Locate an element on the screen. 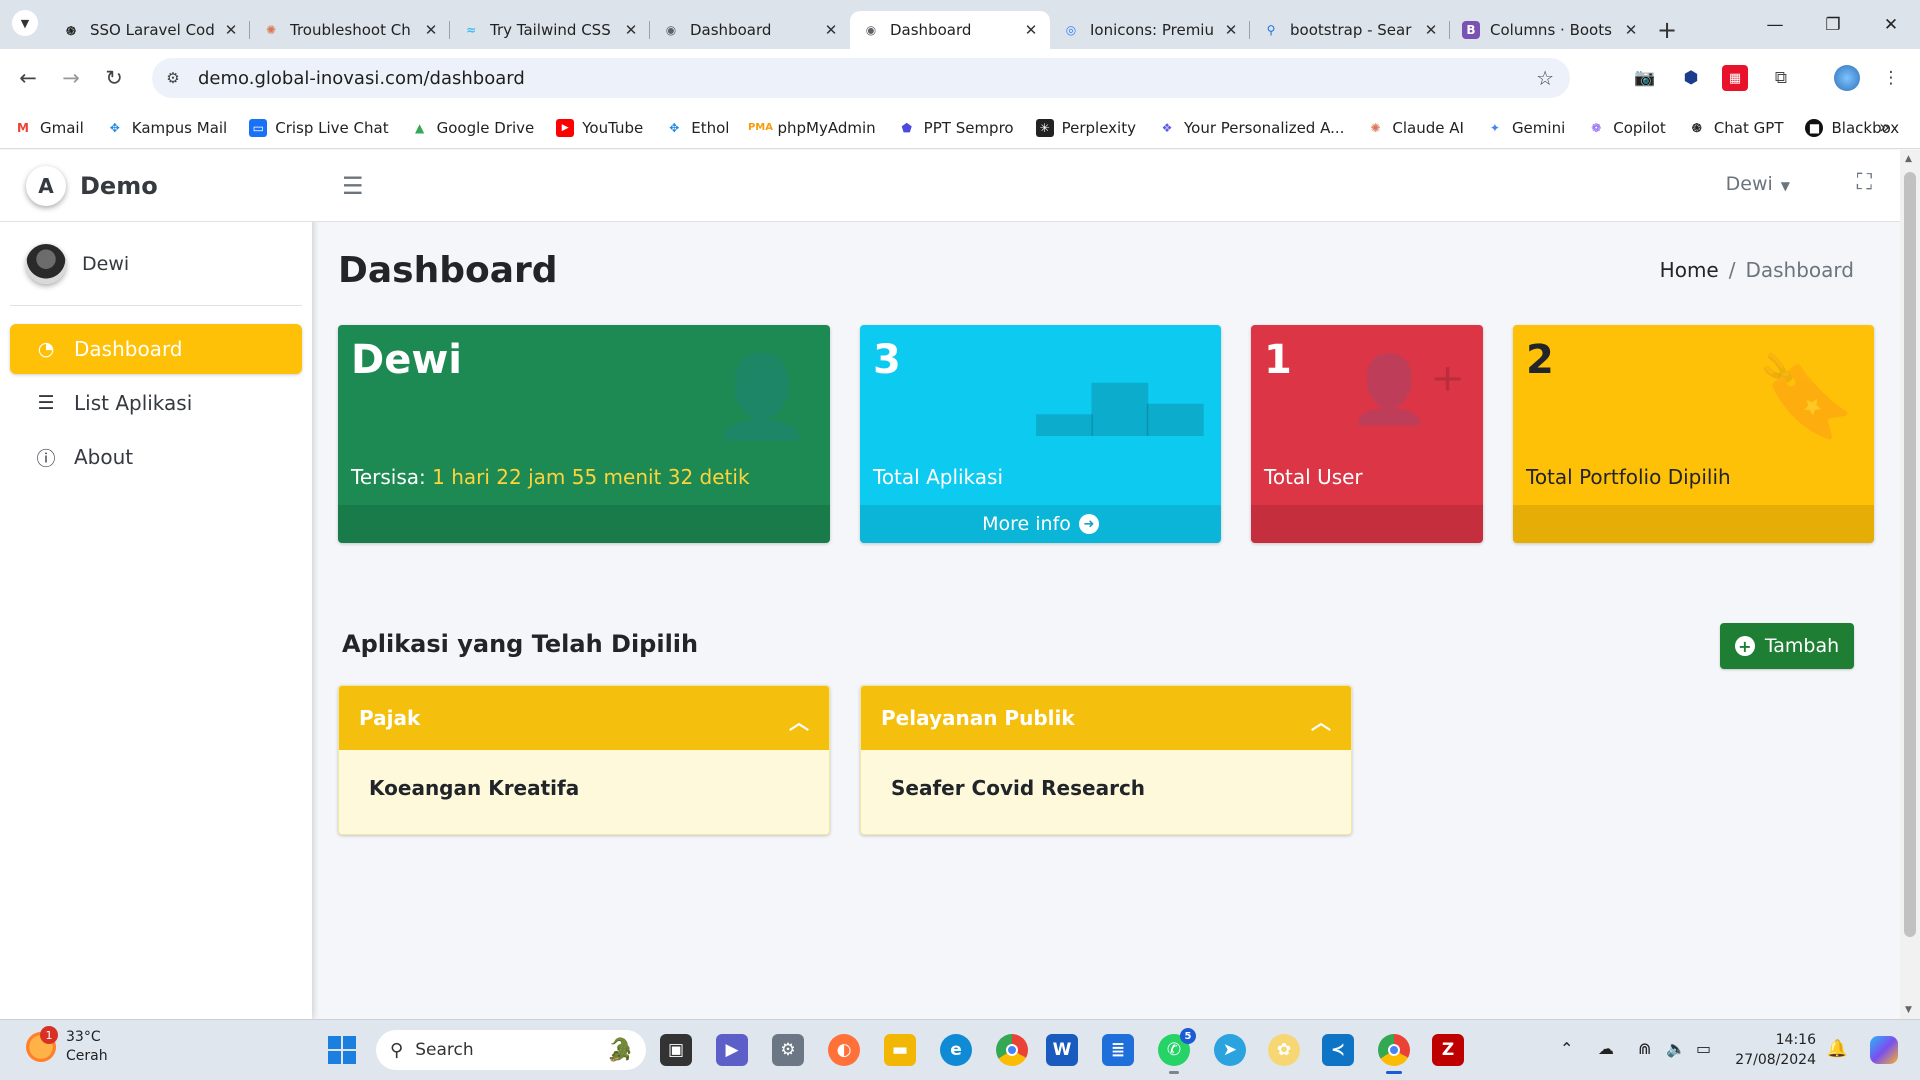 The width and height of the screenshot is (1920, 1080). browser-tab: ֍ SSO Laravel Cod ✕ is located at coordinates (150, 30).